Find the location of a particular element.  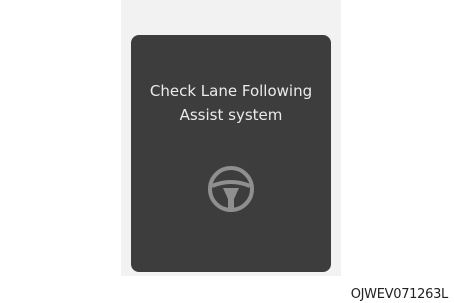

steering-wheel-icon is located at coordinates (231, 189).